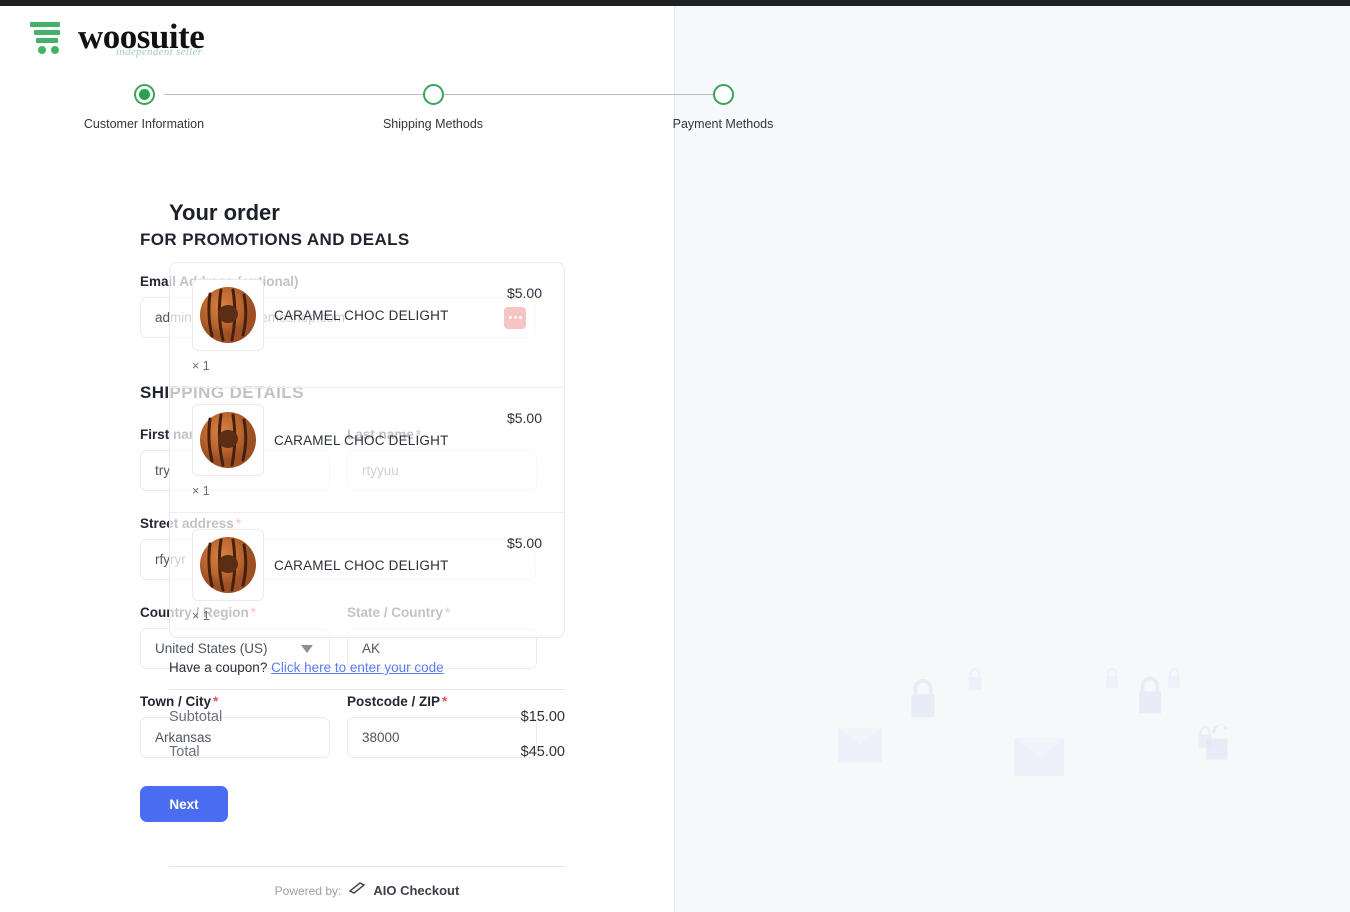 This screenshot has height=912, width=1350. I want to click on shopping-cart-icon, so click(49, 38).